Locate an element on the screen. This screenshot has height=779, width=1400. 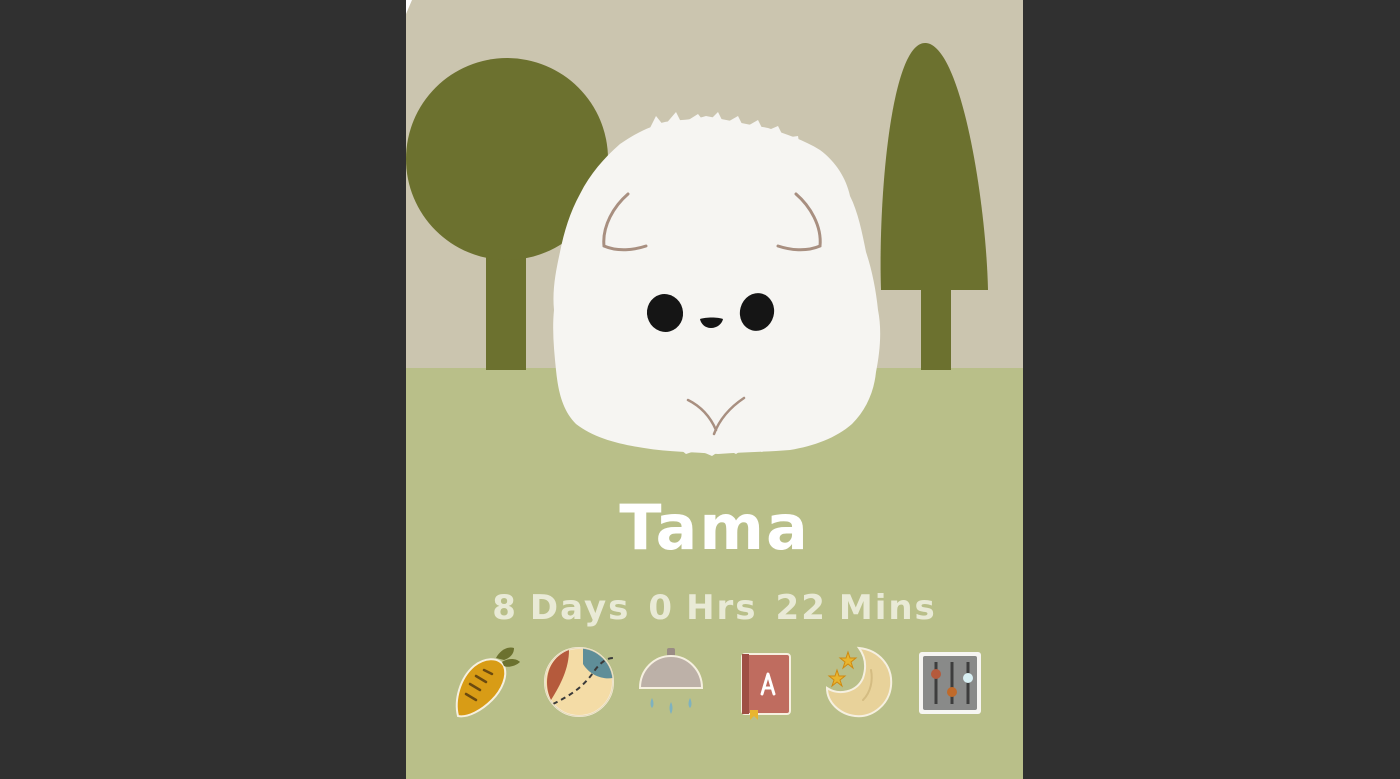
settings-button is located at coordinates (950, 683).